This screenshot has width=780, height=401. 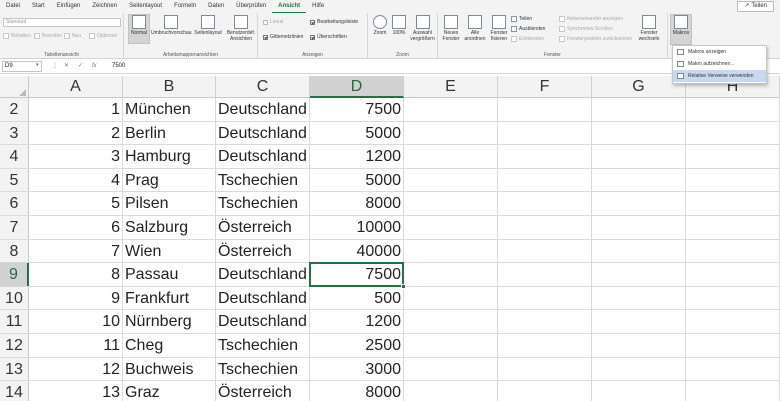 I want to click on cell-a: 1, so click(x=76, y=109).